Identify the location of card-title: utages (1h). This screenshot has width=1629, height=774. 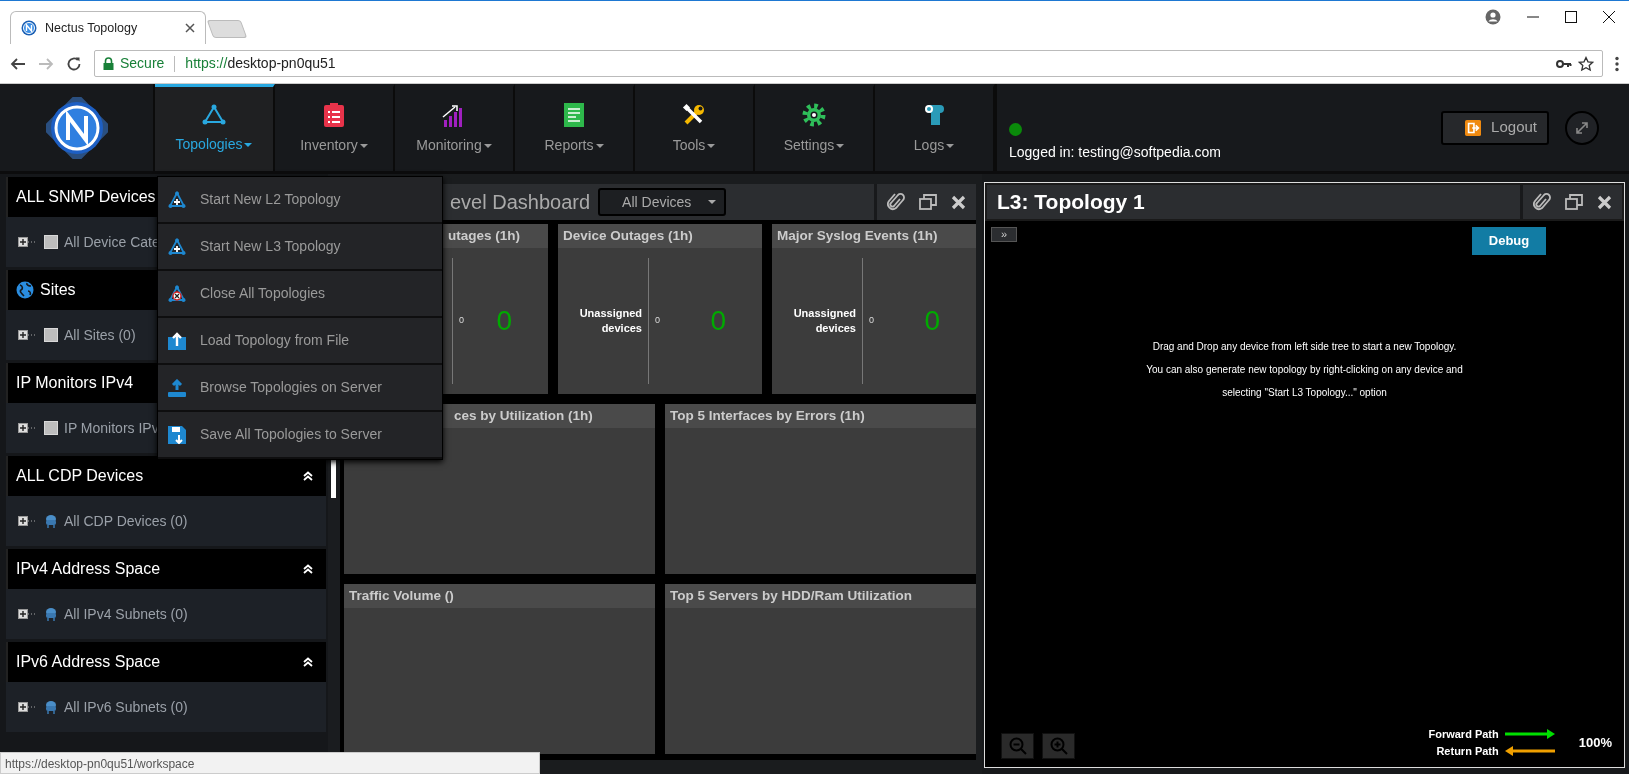
(484, 235).